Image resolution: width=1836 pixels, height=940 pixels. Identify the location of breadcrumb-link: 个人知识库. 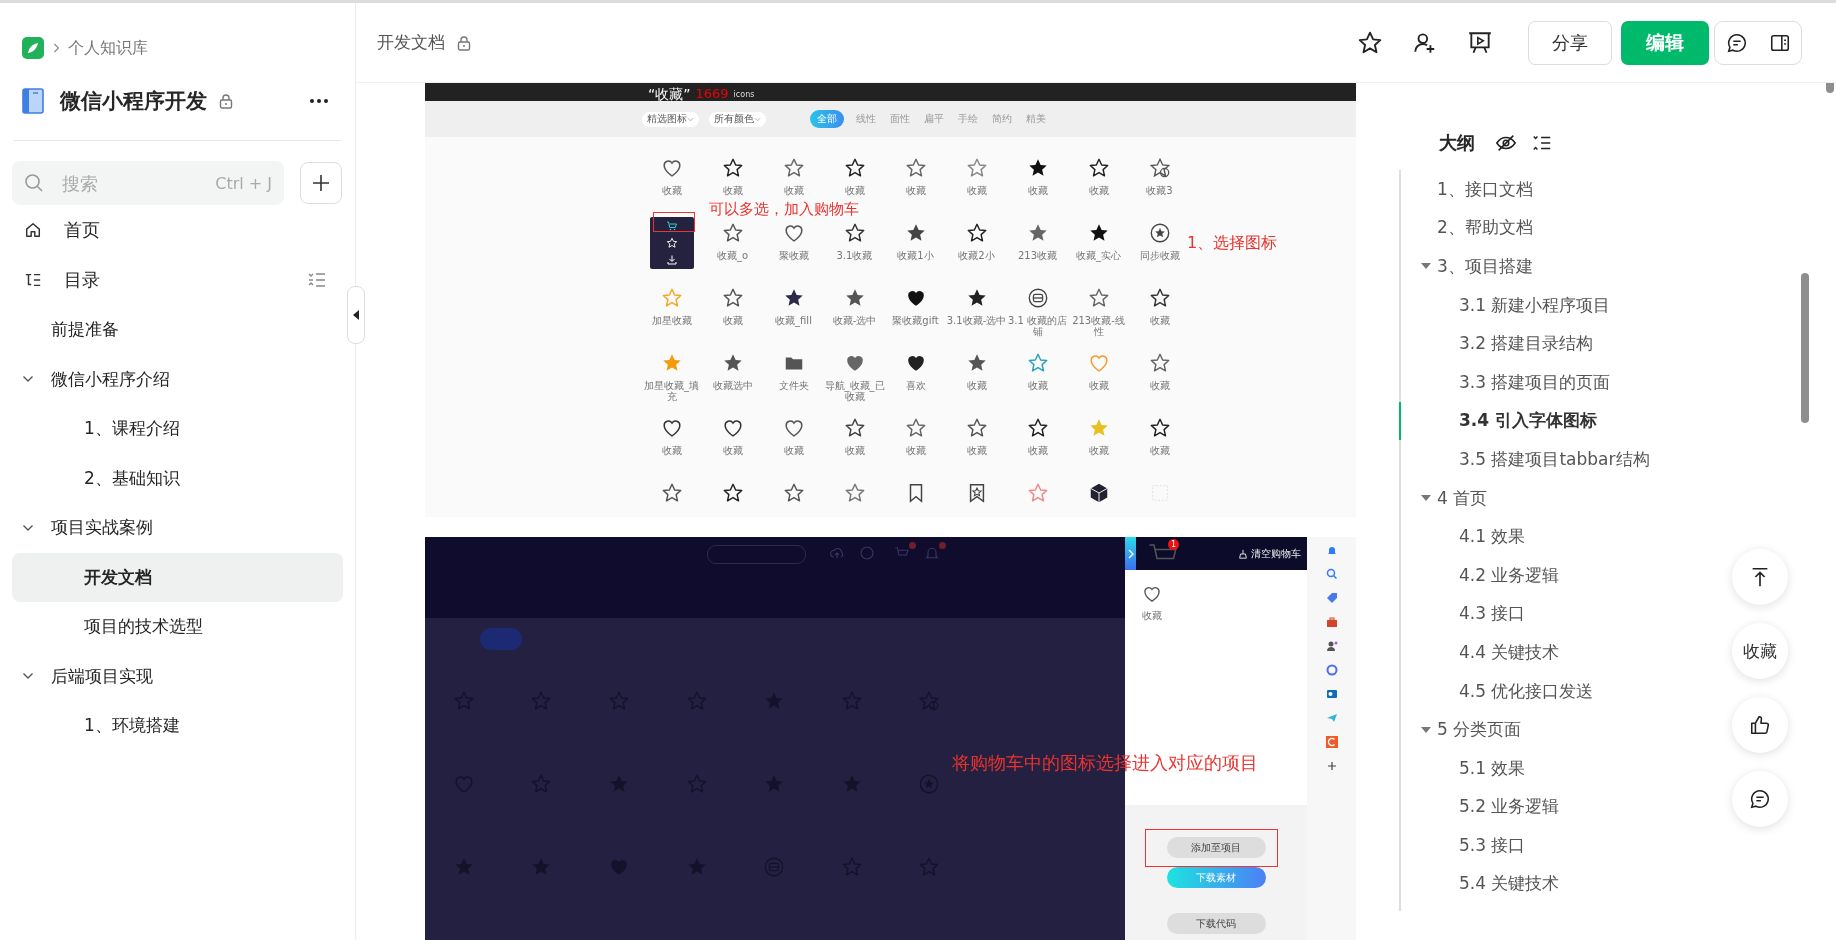
(108, 48).